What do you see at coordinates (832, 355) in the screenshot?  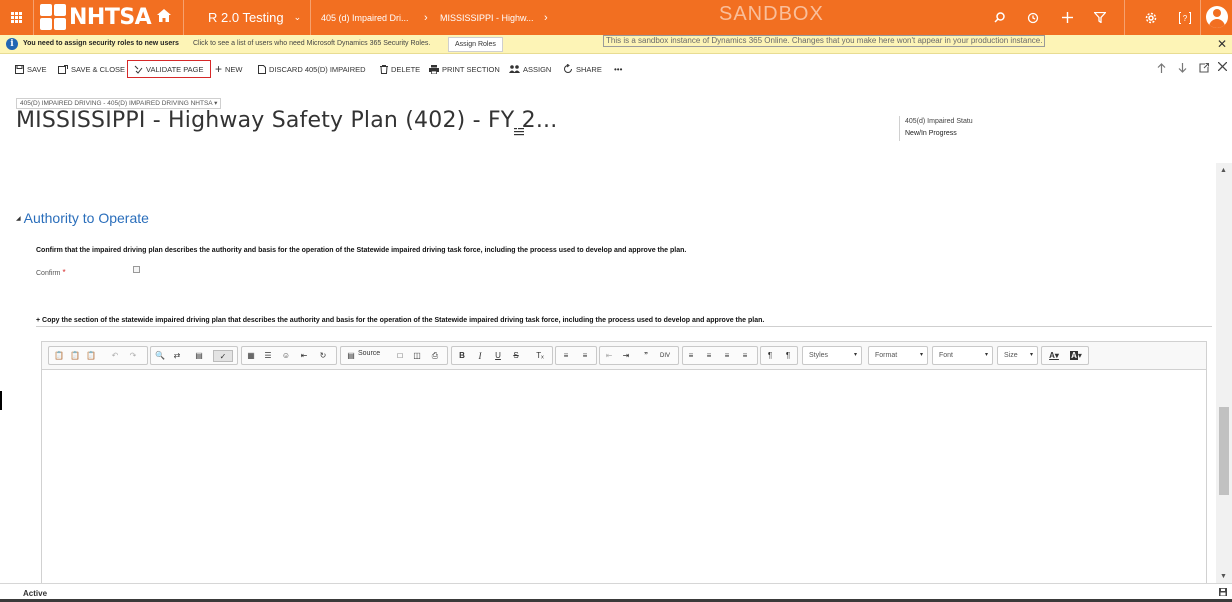 I see `styles-dropdown: Styles ▾` at bounding box center [832, 355].